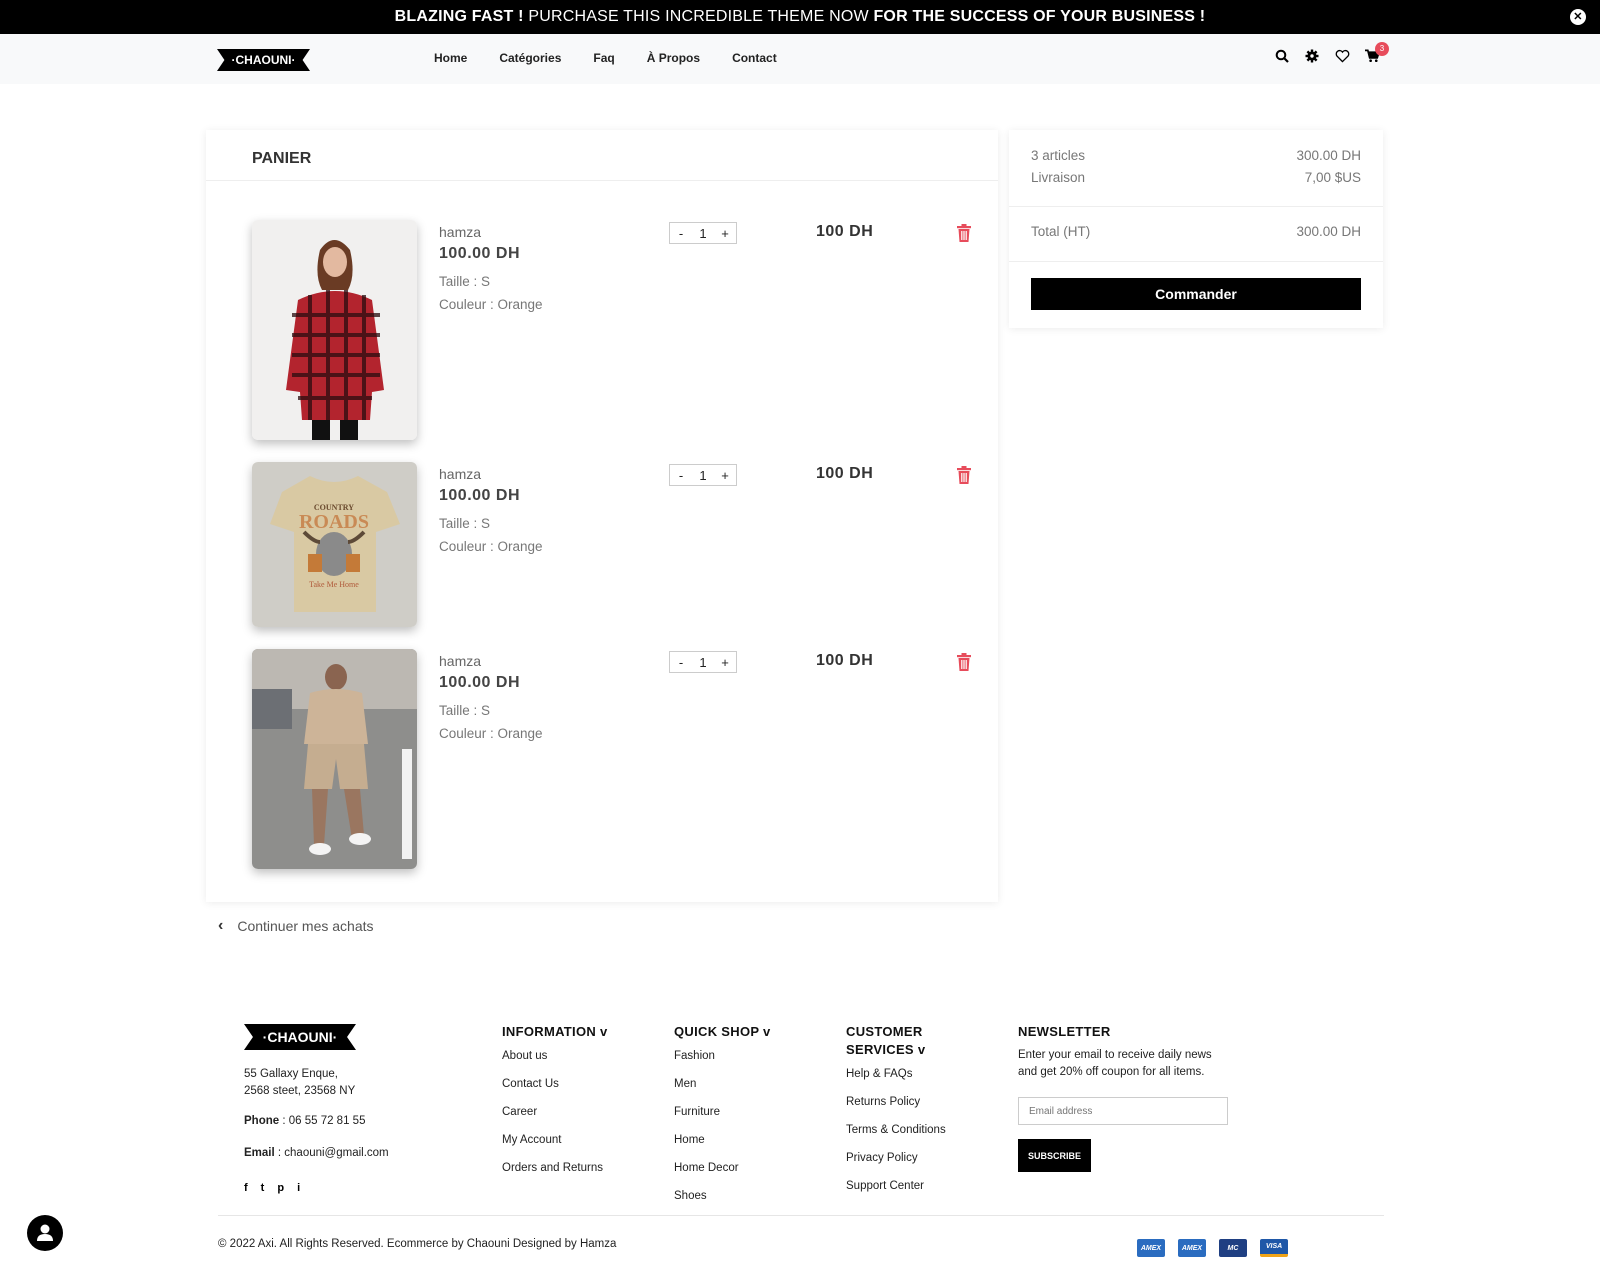 This screenshot has width=1600, height=1278. Describe the element at coordinates (896, 1110) in the screenshot. I see `footer-link: Returns Policy` at that location.